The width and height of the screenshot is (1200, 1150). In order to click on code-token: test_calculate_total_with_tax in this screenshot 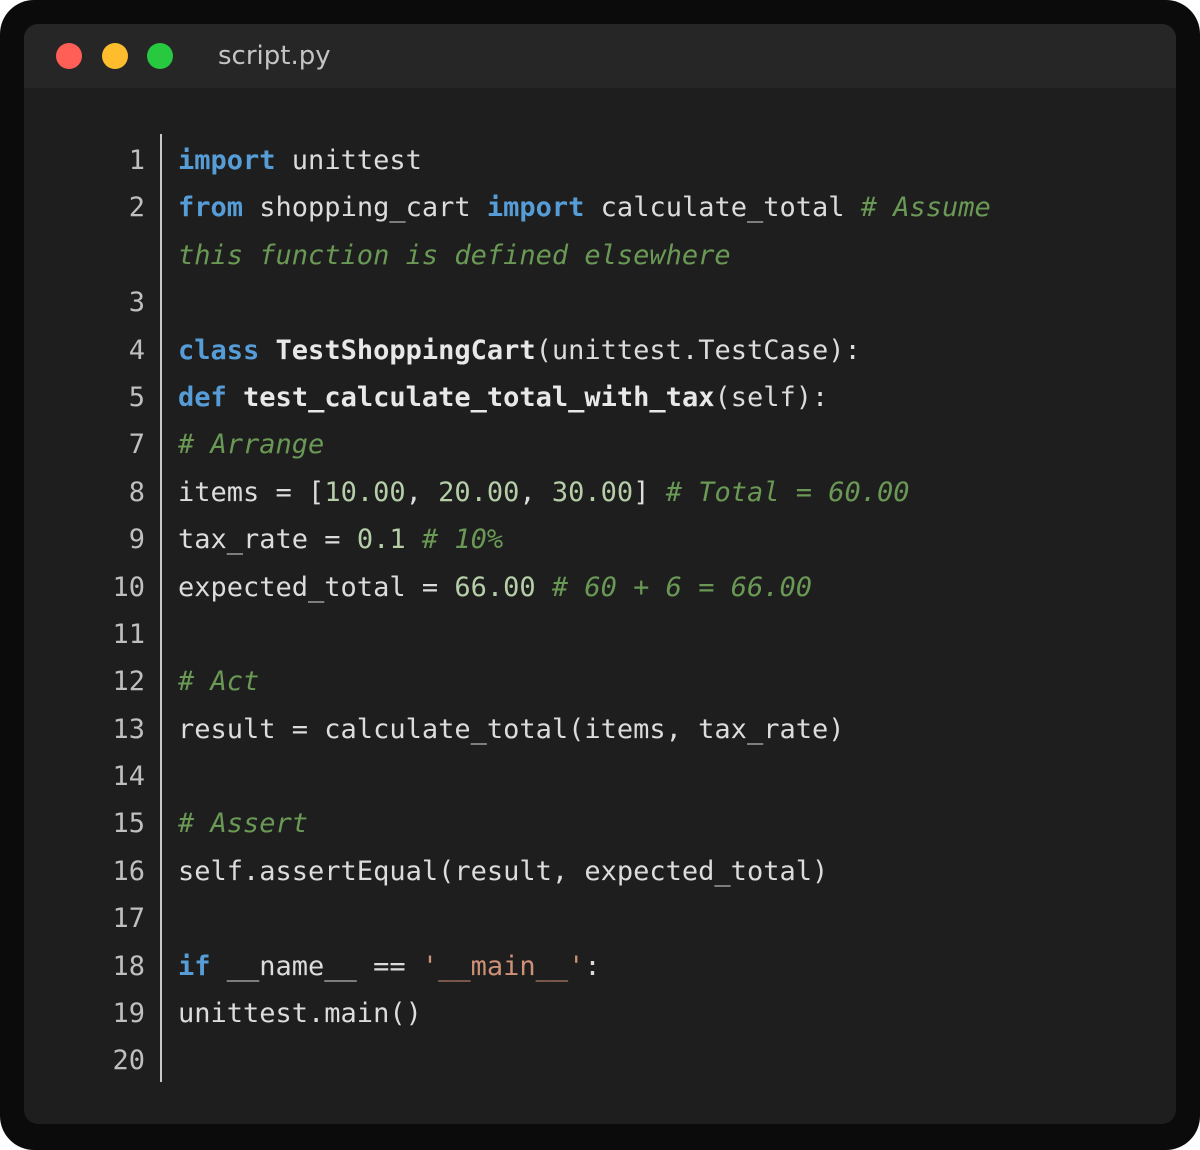, I will do `click(479, 397)`.